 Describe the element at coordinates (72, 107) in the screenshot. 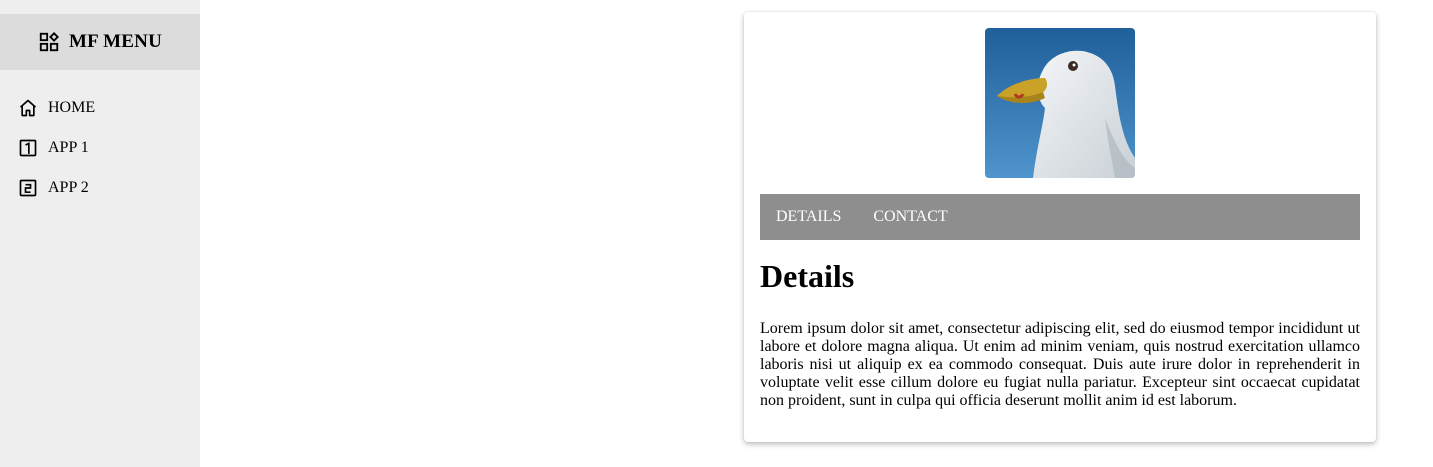

I see `sidebar-item-label: HOME` at that location.